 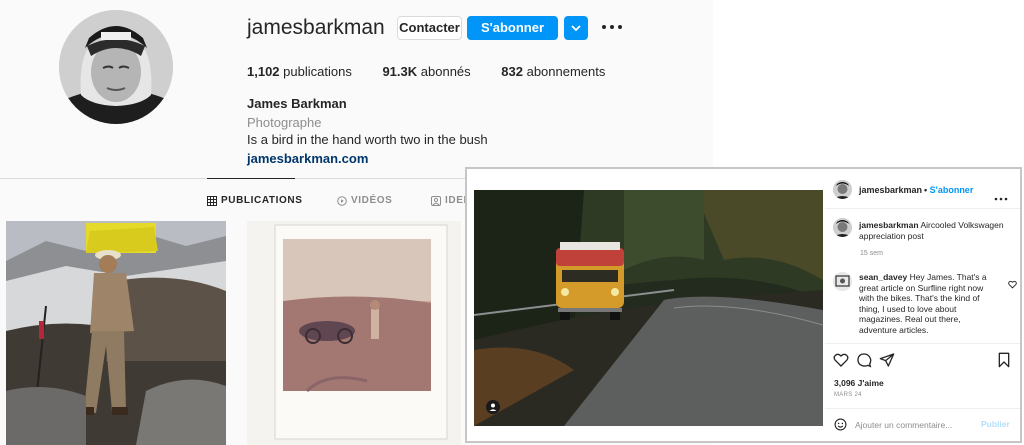 I want to click on share-icon, so click(x=887, y=360).